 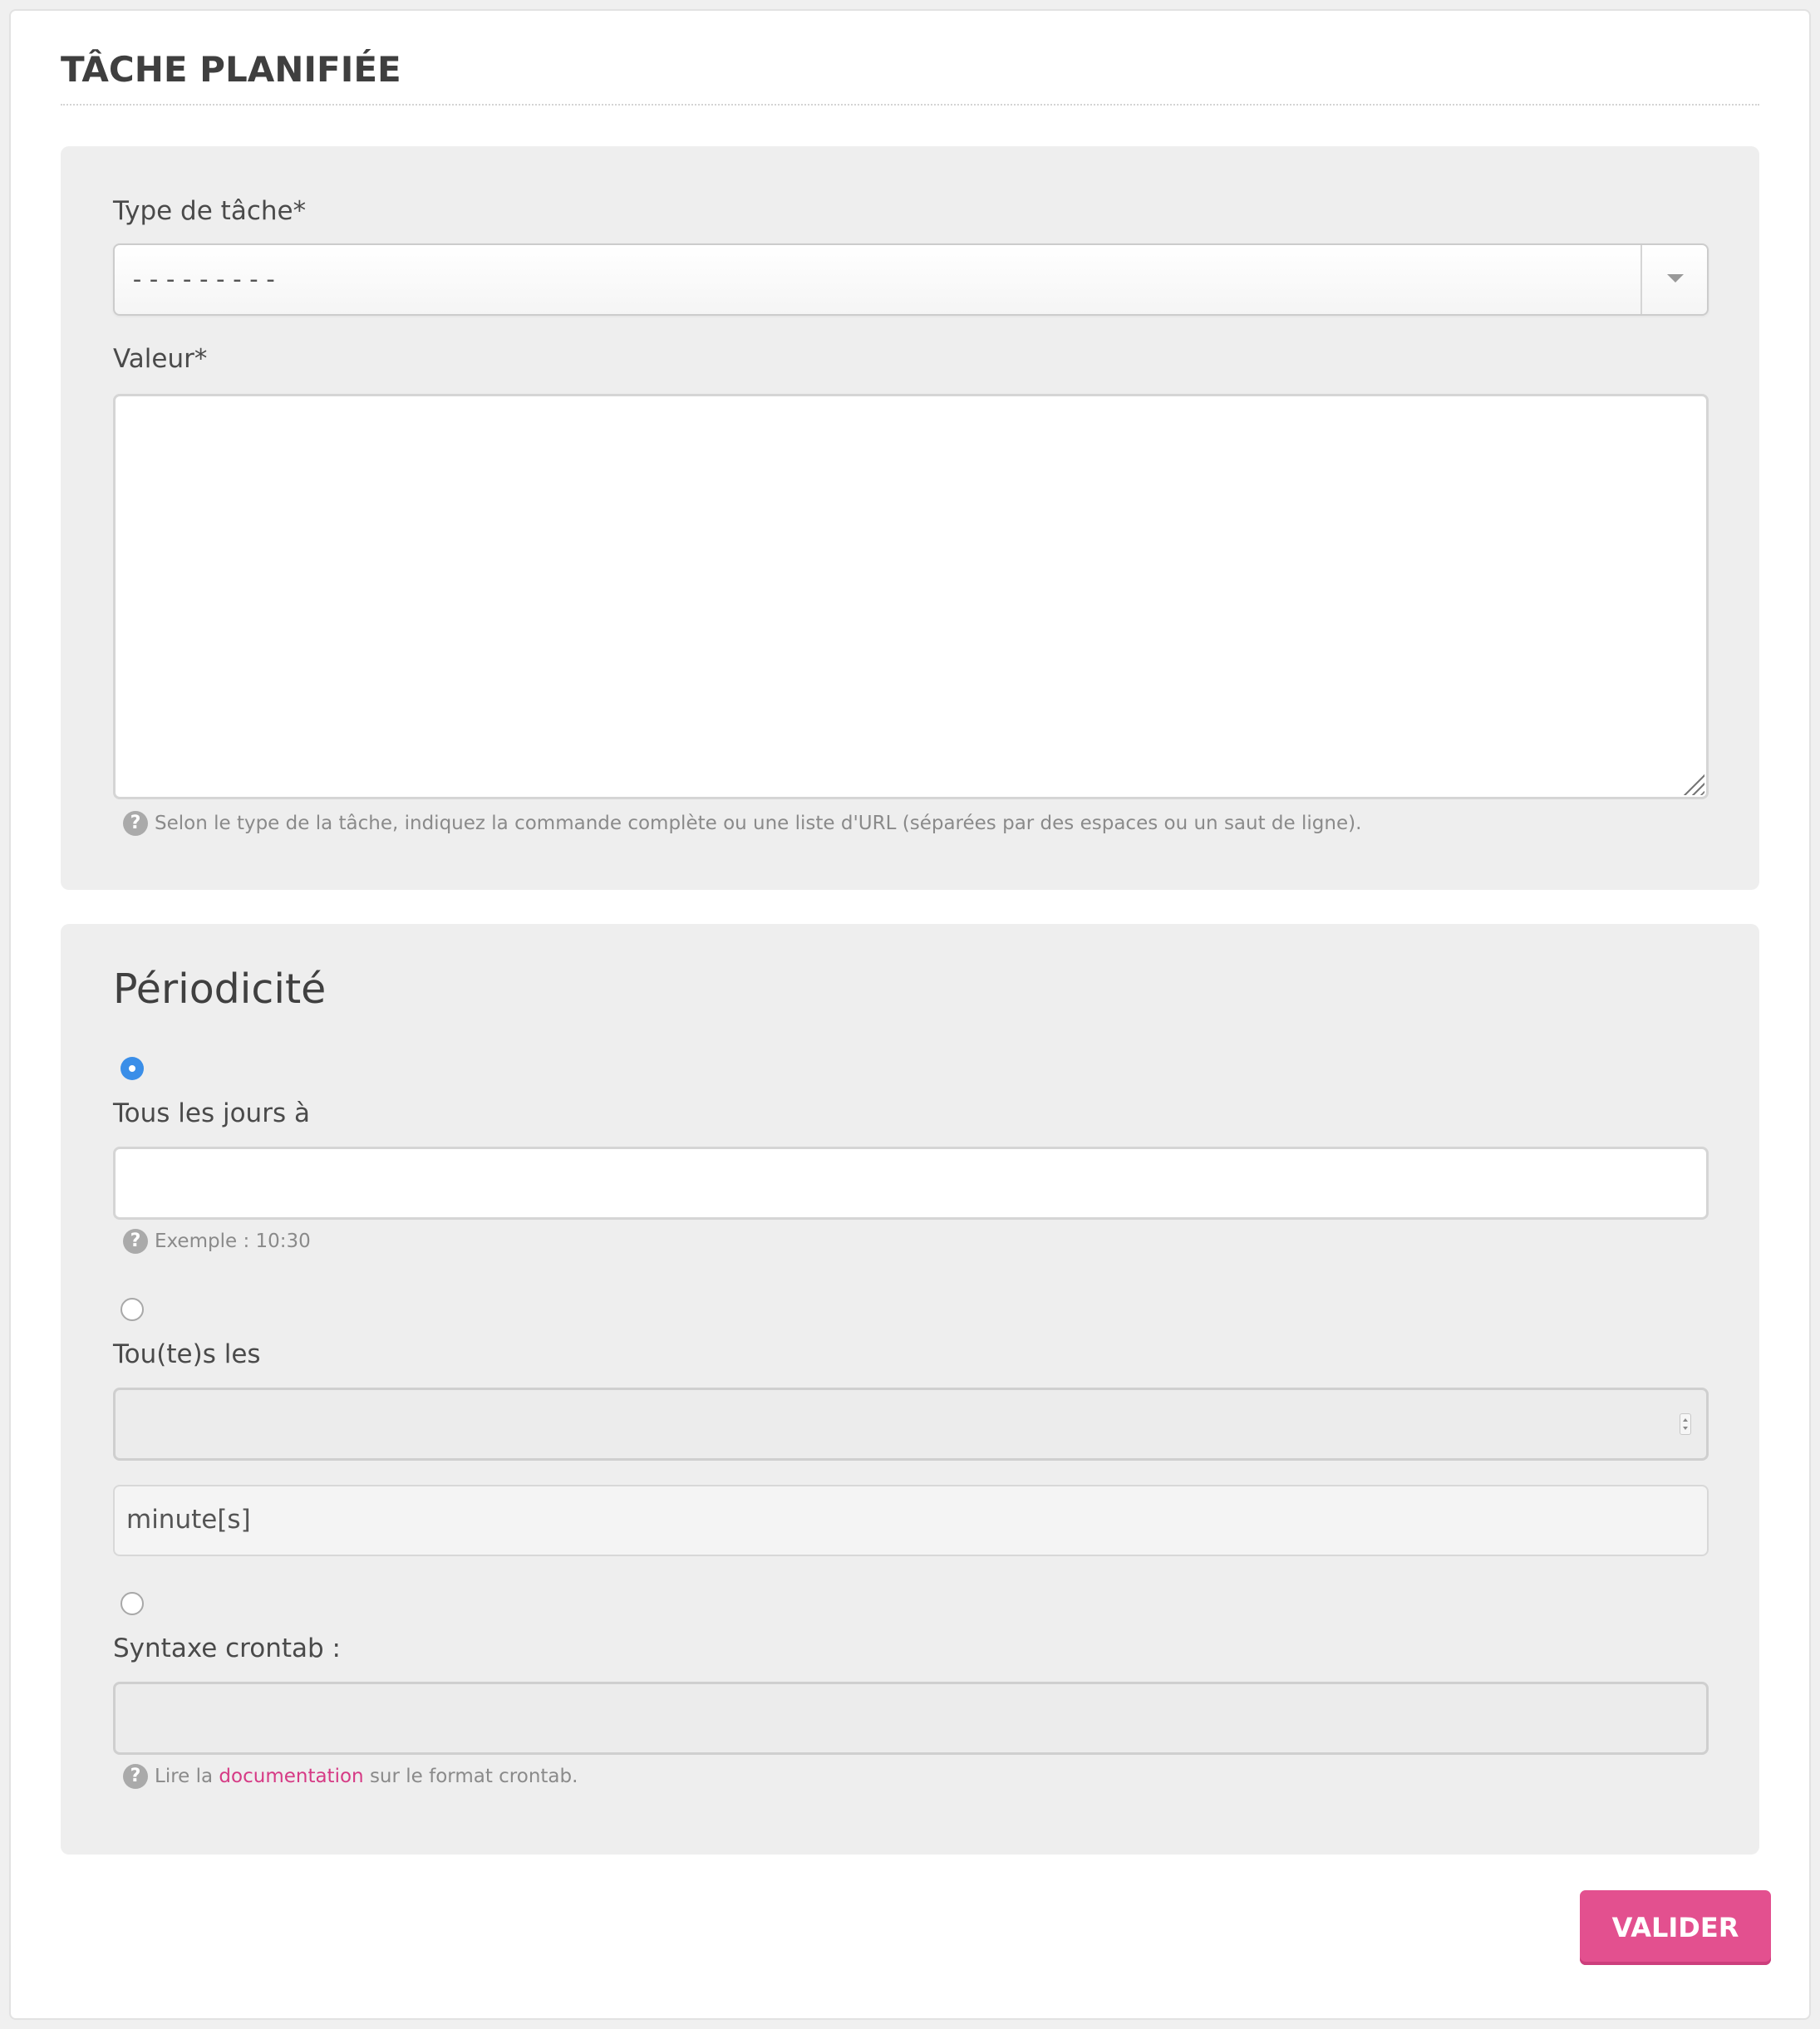 I want to click on periodicity-title: Périodicité, so click(x=220, y=989).